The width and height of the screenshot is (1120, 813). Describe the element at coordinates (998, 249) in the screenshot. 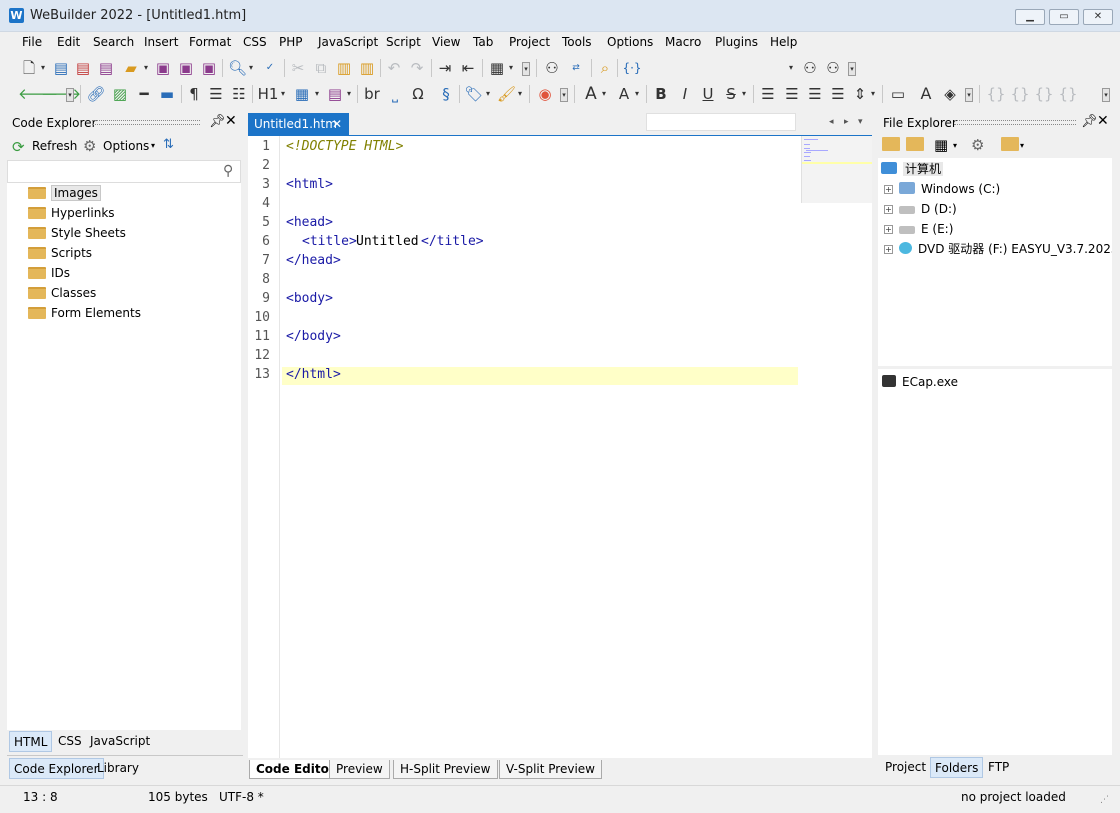

I see `tree-drive-f: +DVD 驱动器 (F:) EASYU_V3.7.2023.05` at that location.